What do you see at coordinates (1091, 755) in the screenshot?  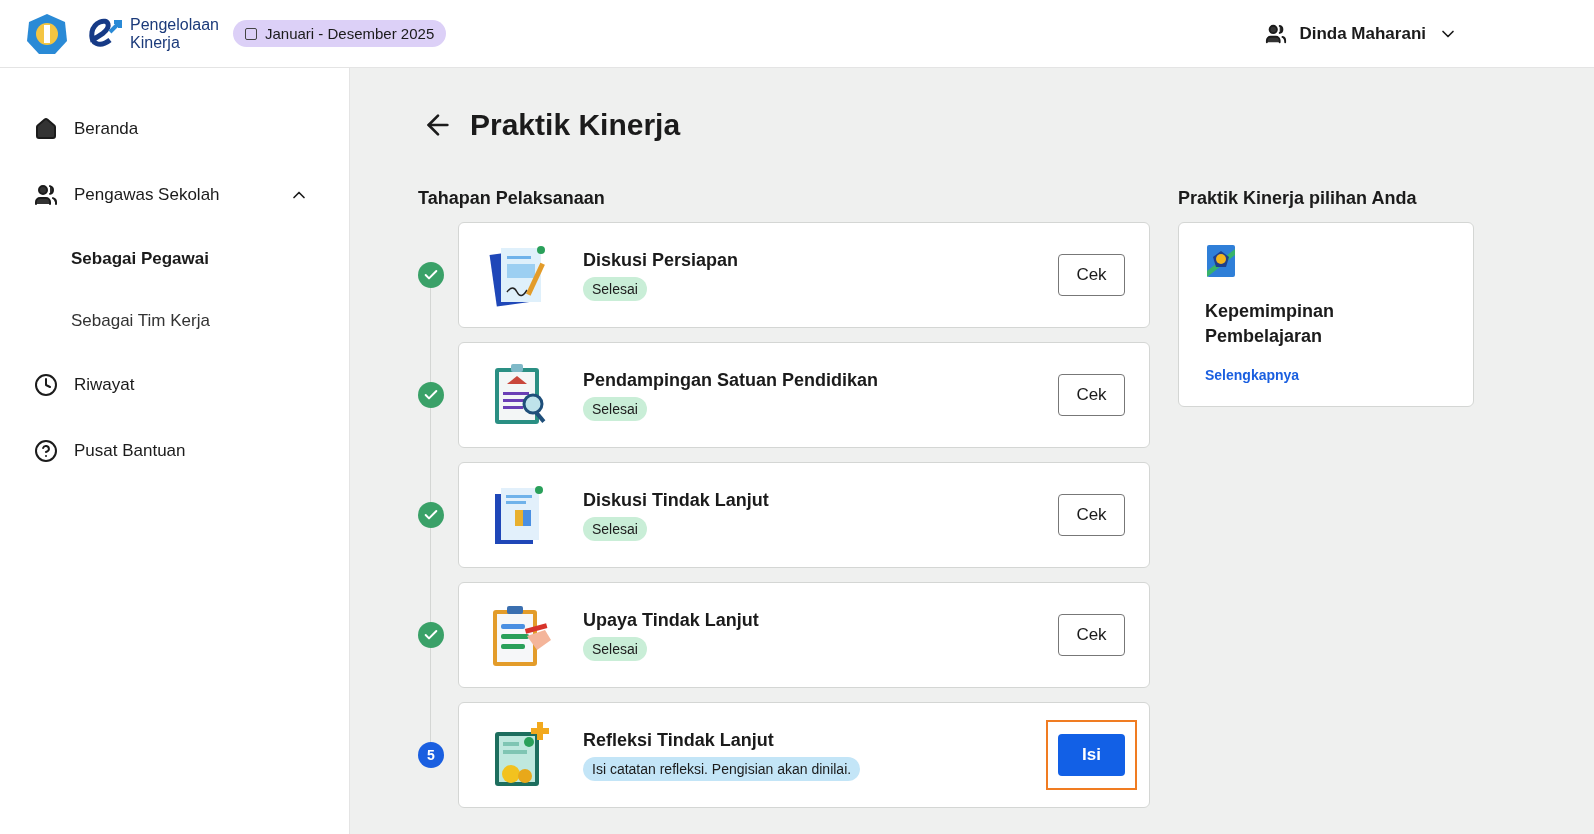 I see `fill-button: Isi` at bounding box center [1091, 755].